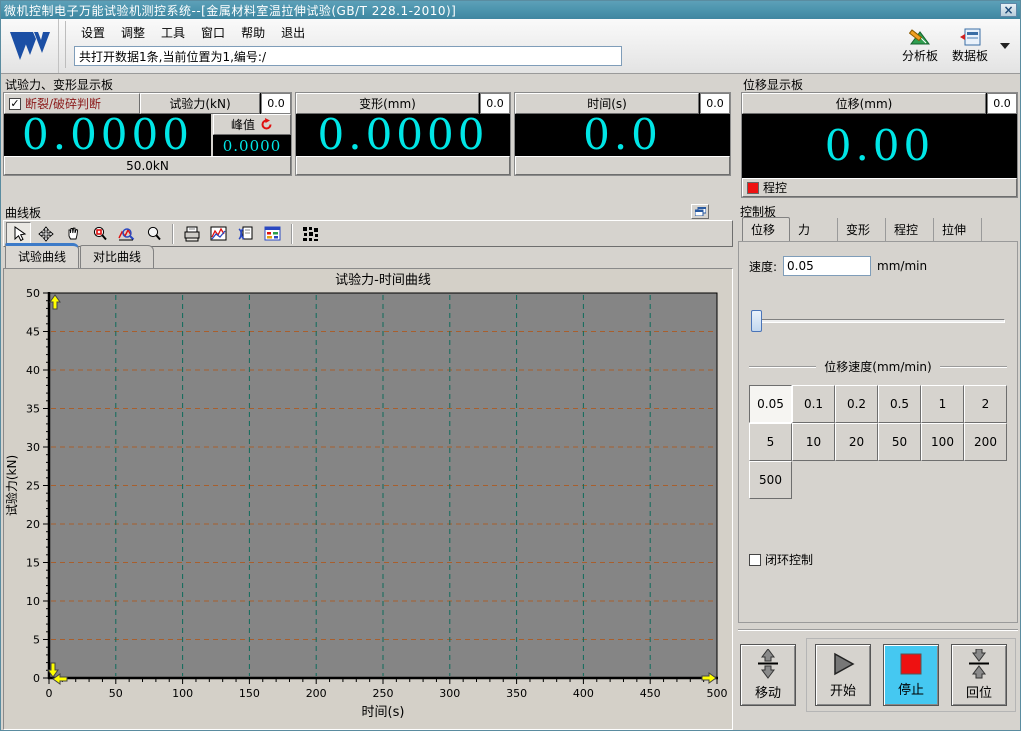  I want to click on deform-footer, so click(403, 165).